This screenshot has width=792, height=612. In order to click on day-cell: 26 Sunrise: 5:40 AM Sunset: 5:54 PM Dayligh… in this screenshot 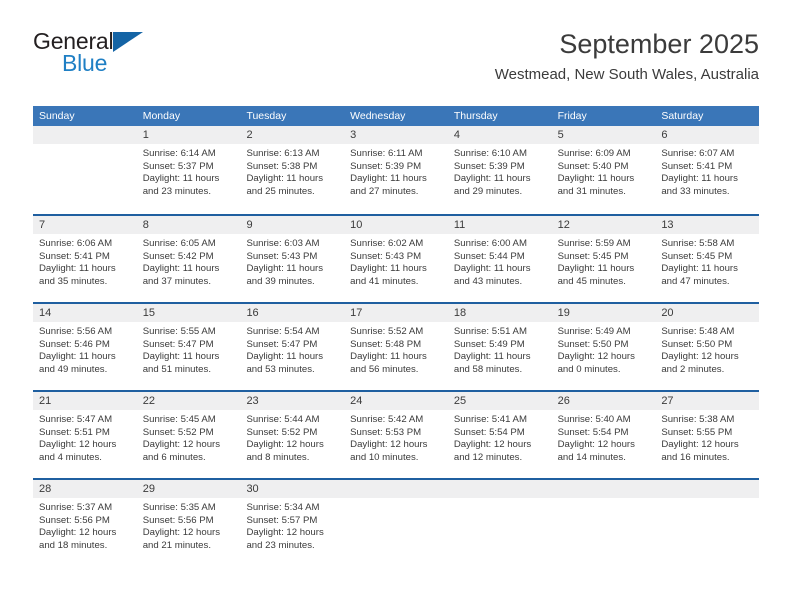, I will do `click(603, 435)`.